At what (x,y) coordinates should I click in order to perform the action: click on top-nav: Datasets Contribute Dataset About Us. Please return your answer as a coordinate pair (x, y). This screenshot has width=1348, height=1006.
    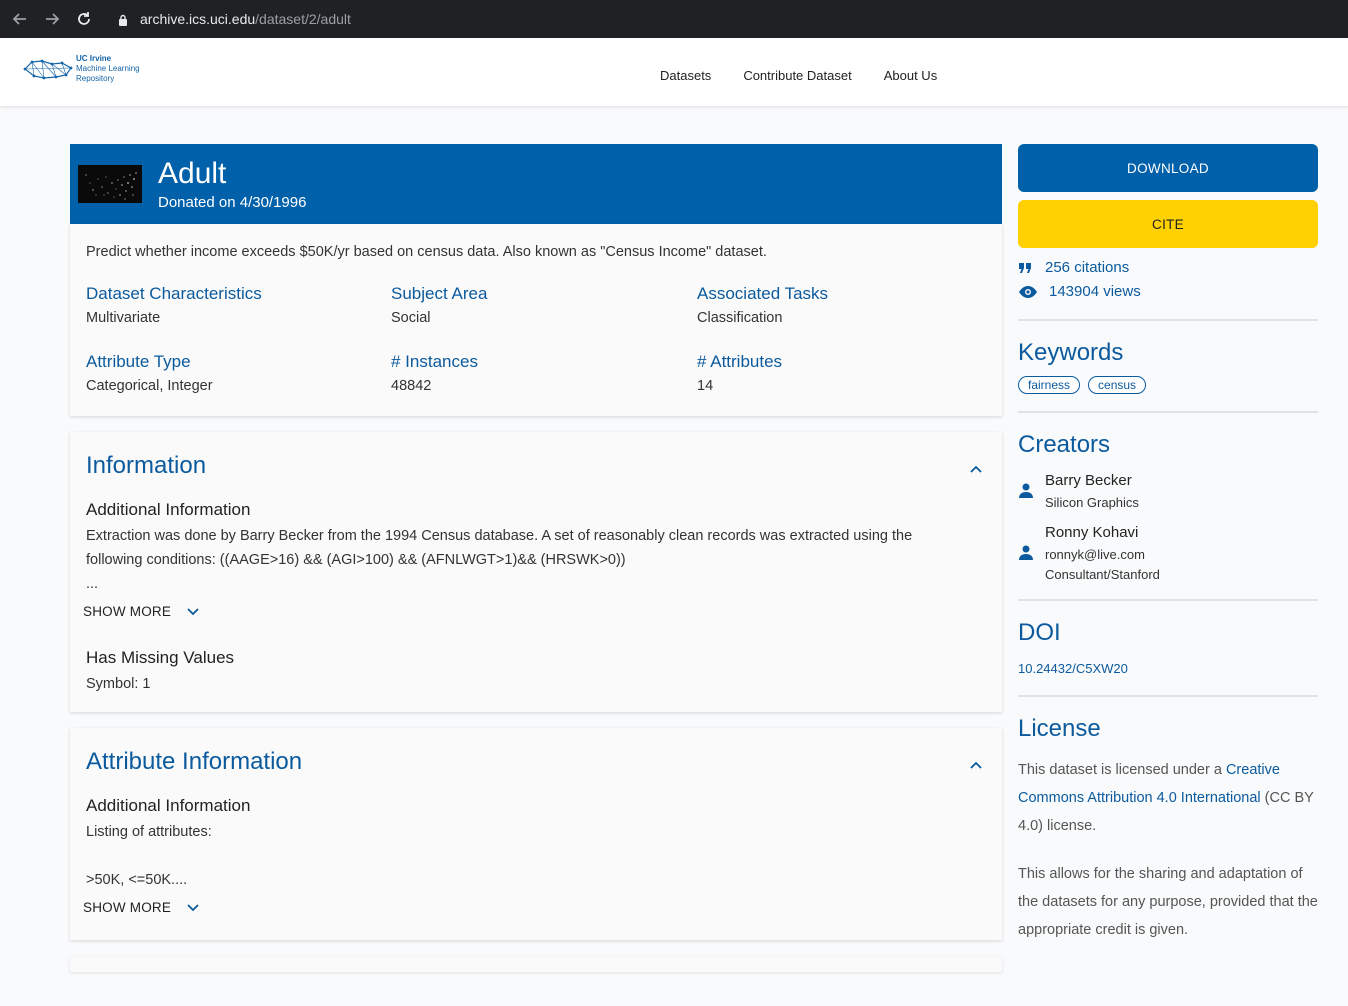
    Looking at the image, I should click on (798, 75).